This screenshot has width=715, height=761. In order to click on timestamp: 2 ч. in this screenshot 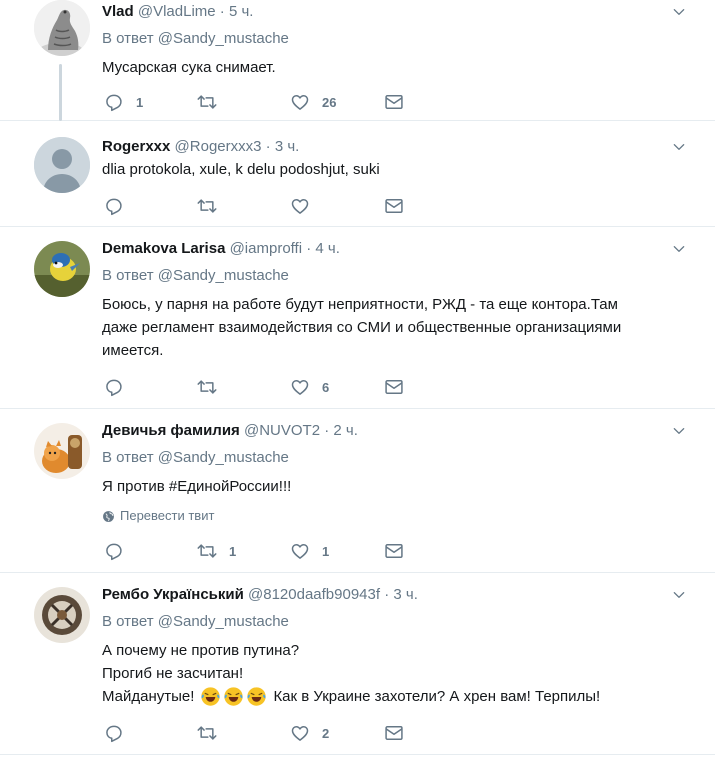, I will do `click(345, 430)`.